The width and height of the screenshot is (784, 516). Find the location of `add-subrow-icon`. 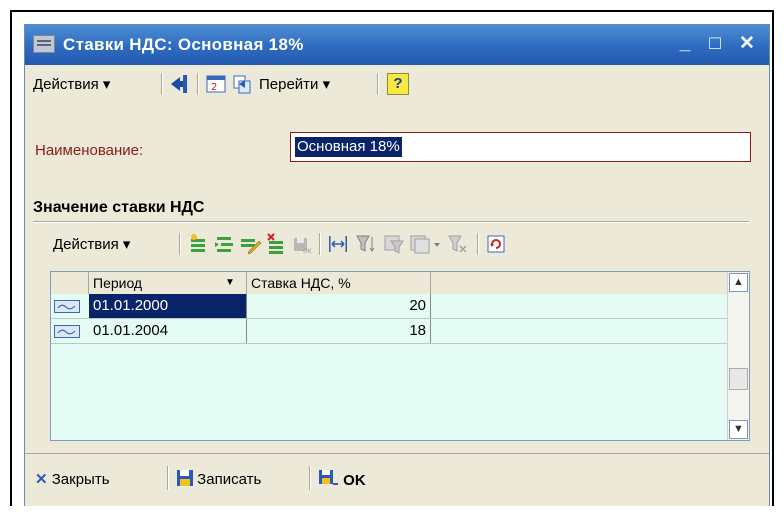

add-subrow-icon is located at coordinates (224, 244).